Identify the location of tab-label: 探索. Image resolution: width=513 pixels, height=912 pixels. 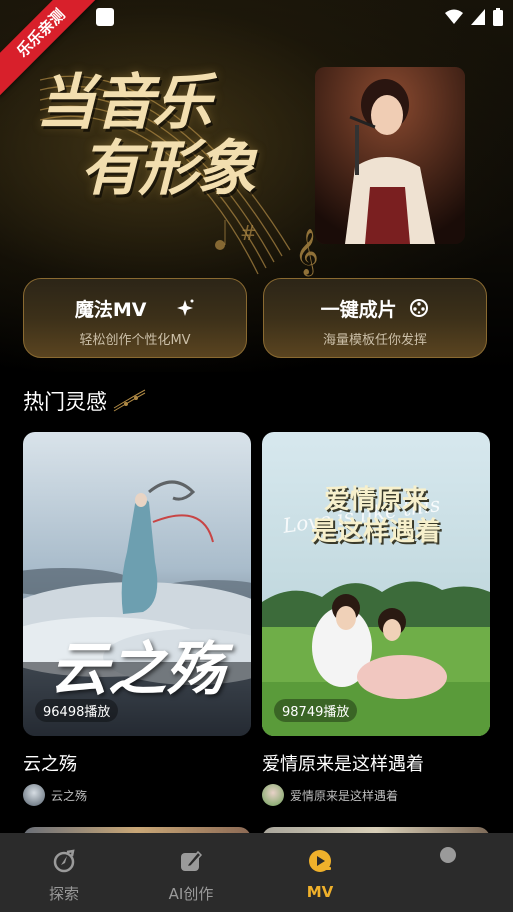
(63, 894).